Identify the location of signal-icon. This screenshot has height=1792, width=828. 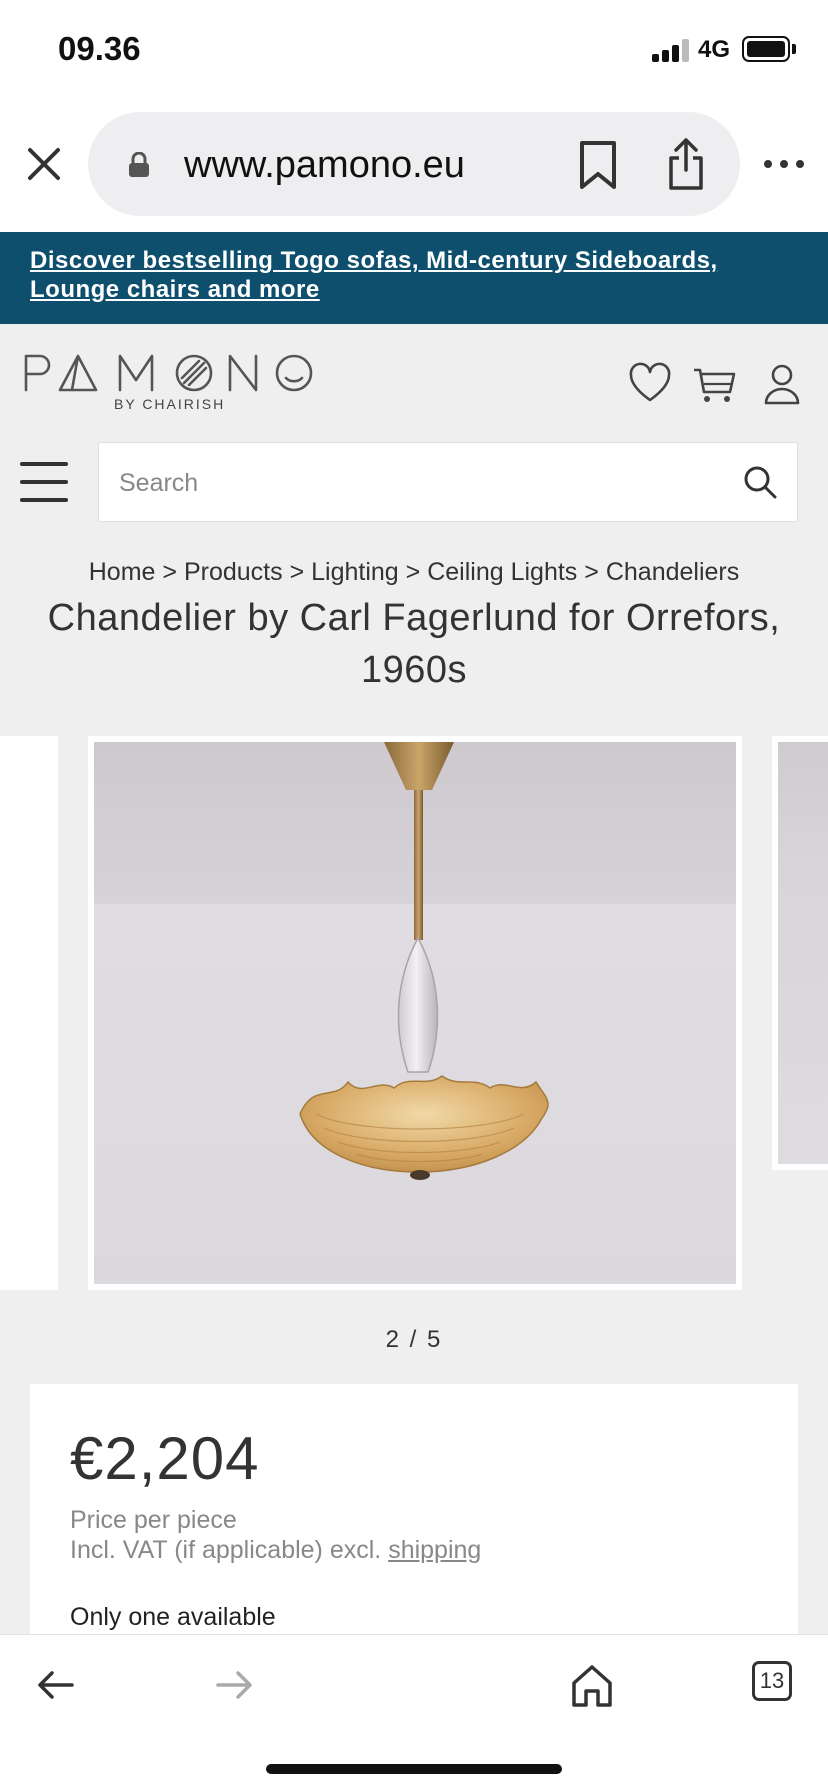
(671, 50).